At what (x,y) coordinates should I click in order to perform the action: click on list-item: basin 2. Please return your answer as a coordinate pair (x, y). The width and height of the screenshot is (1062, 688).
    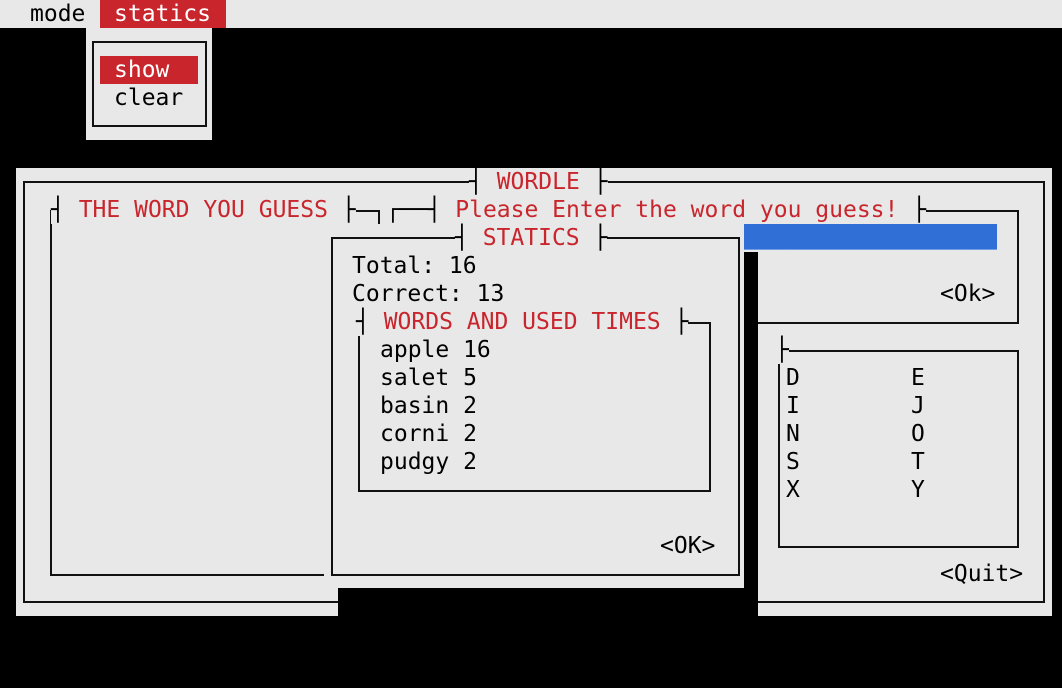
    Looking at the image, I should click on (428, 406).